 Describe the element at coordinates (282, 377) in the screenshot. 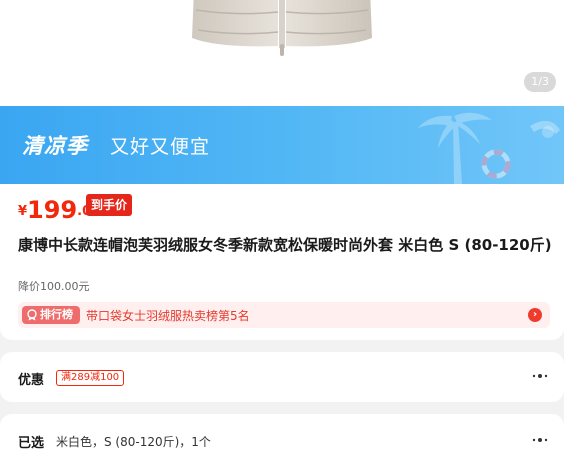

I see `discount-row: 优惠 满289减100` at that location.